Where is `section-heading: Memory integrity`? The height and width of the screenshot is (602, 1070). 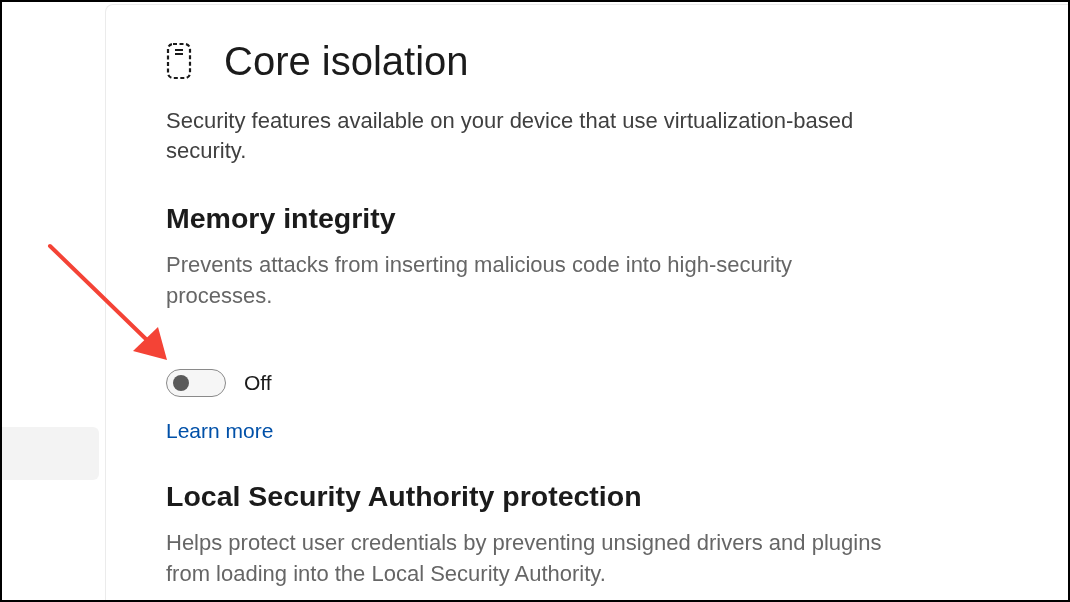 section-heading: Memory integrity is located at coordinates (281, 218).